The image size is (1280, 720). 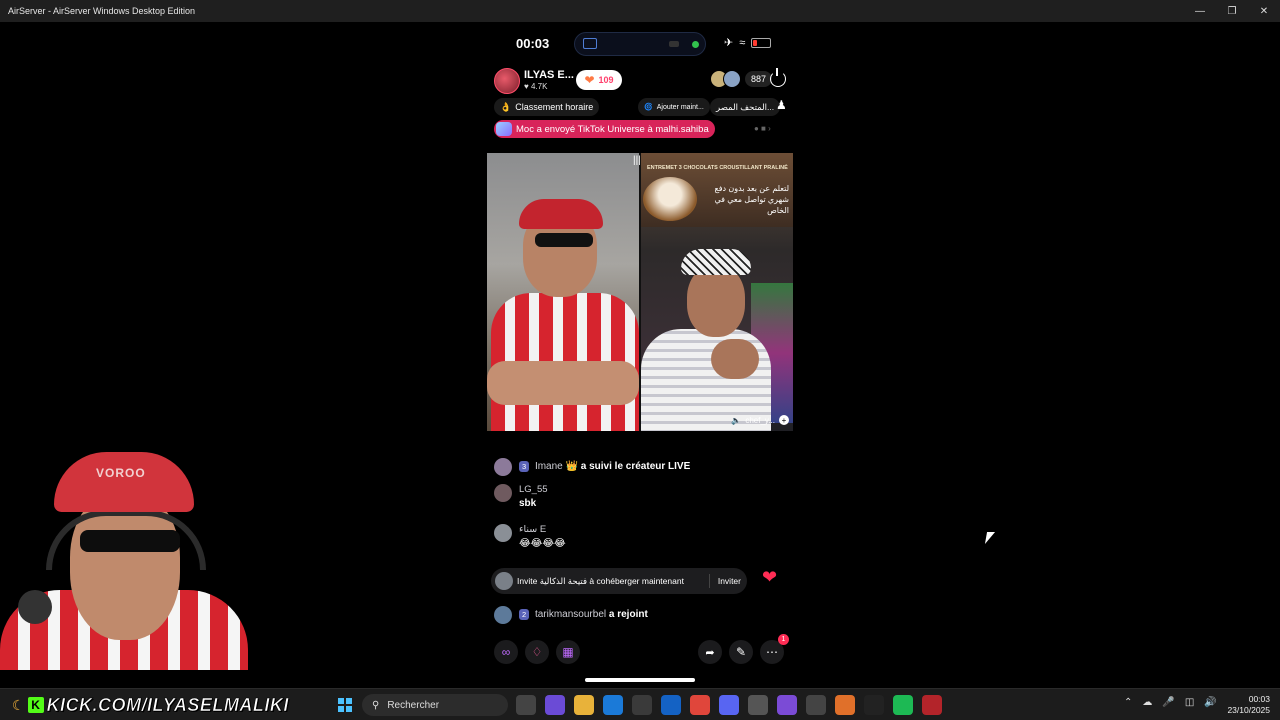 What do you see at coordinates (524, 614) in the screenshot?
I see `level-badge: 2` at bounding box center [524, 614].